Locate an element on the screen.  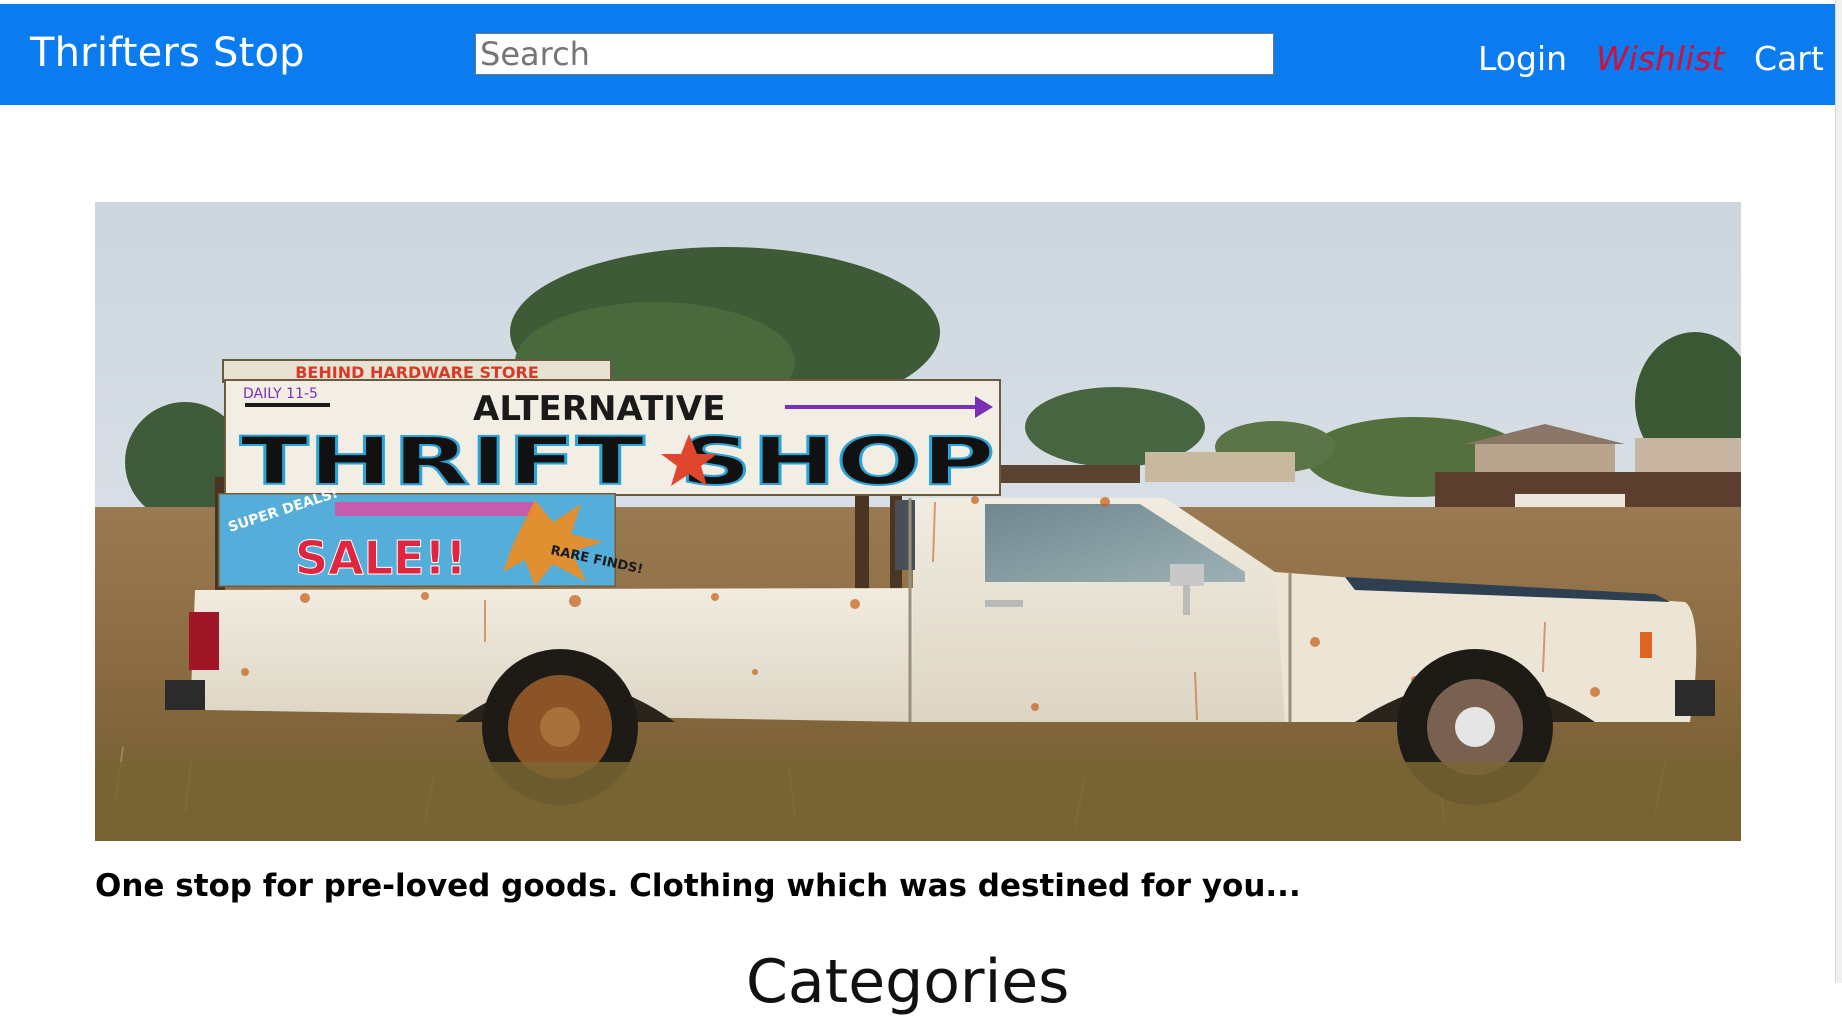
cart-link: Cart is located at coordinates (1789, 58).